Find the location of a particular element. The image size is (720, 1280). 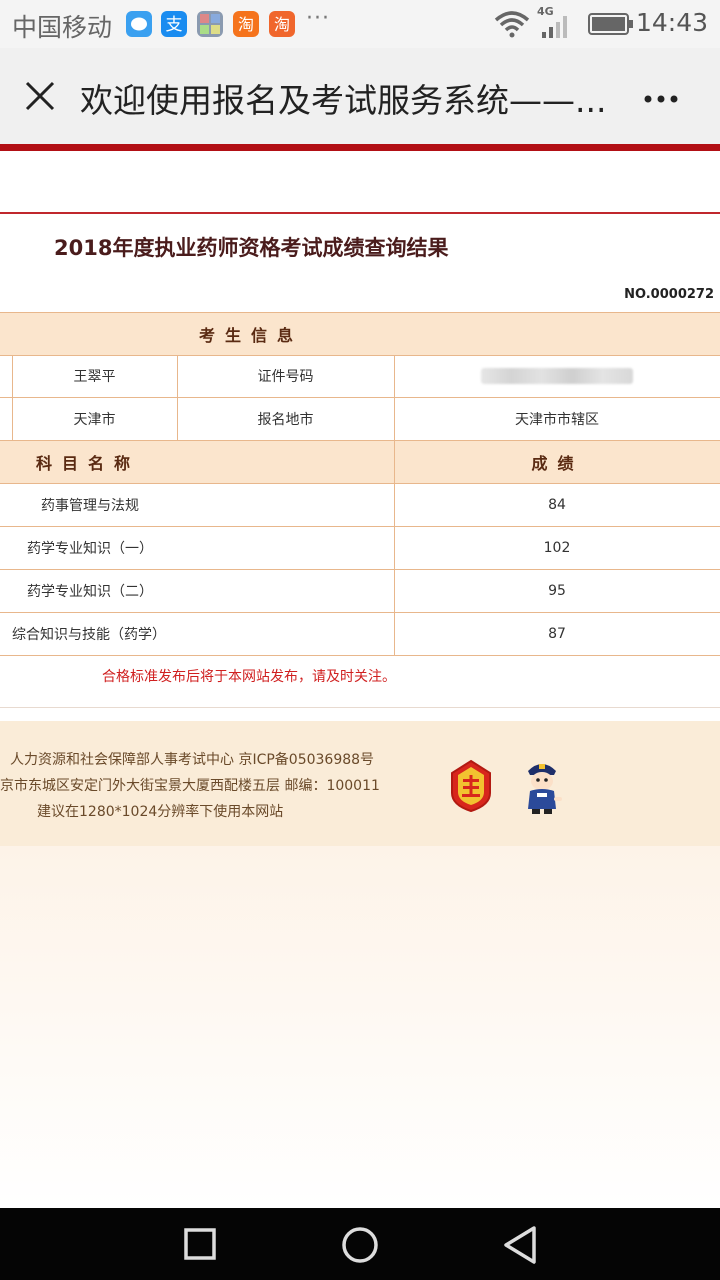

carrier-label: 中国移动 is located at coordinates (62, 27).